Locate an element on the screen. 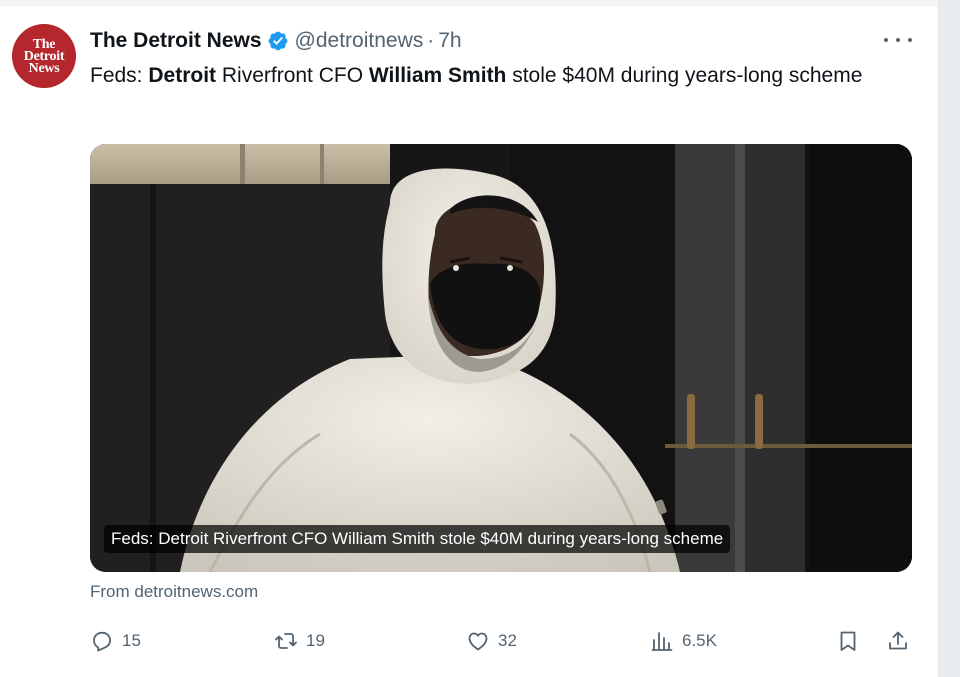 The width and height of the screenshot is (960, 677). share-icon is located at coordinates (898, 640).